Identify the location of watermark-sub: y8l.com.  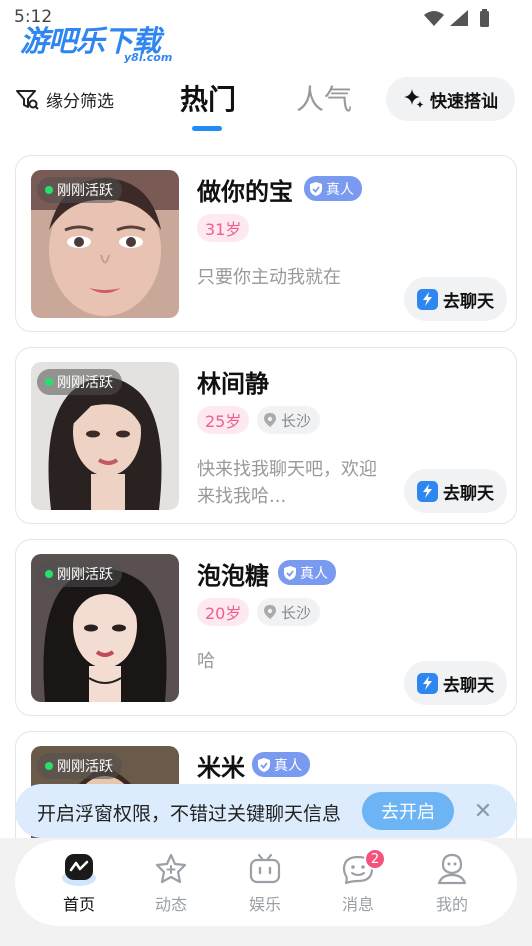
(148, 57).